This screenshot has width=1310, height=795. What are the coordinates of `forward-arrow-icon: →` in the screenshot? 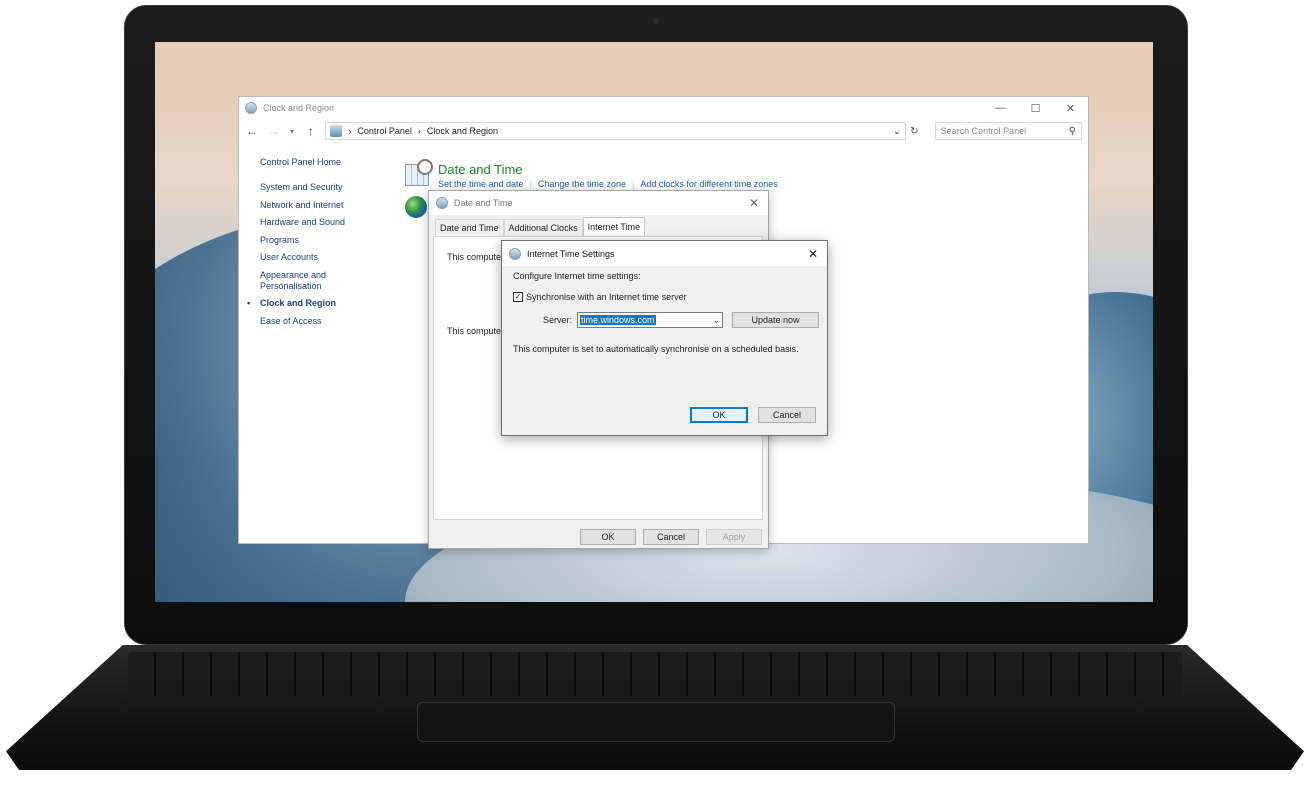 It's located at (274, 131).